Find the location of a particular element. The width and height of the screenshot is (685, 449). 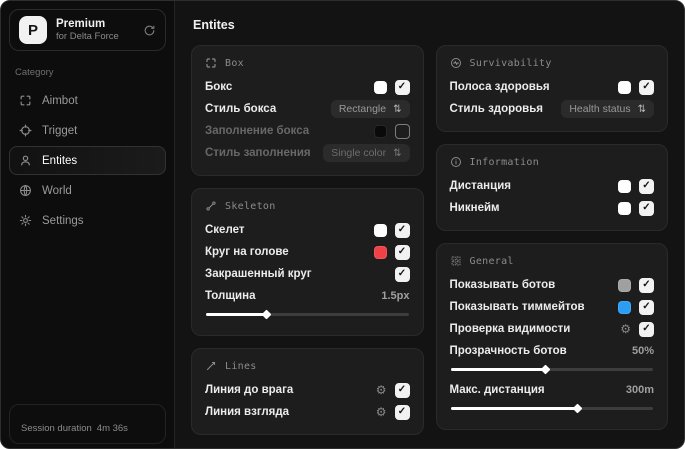

health-bar-checkbox: ✓ is located at coordinates (646, 87).